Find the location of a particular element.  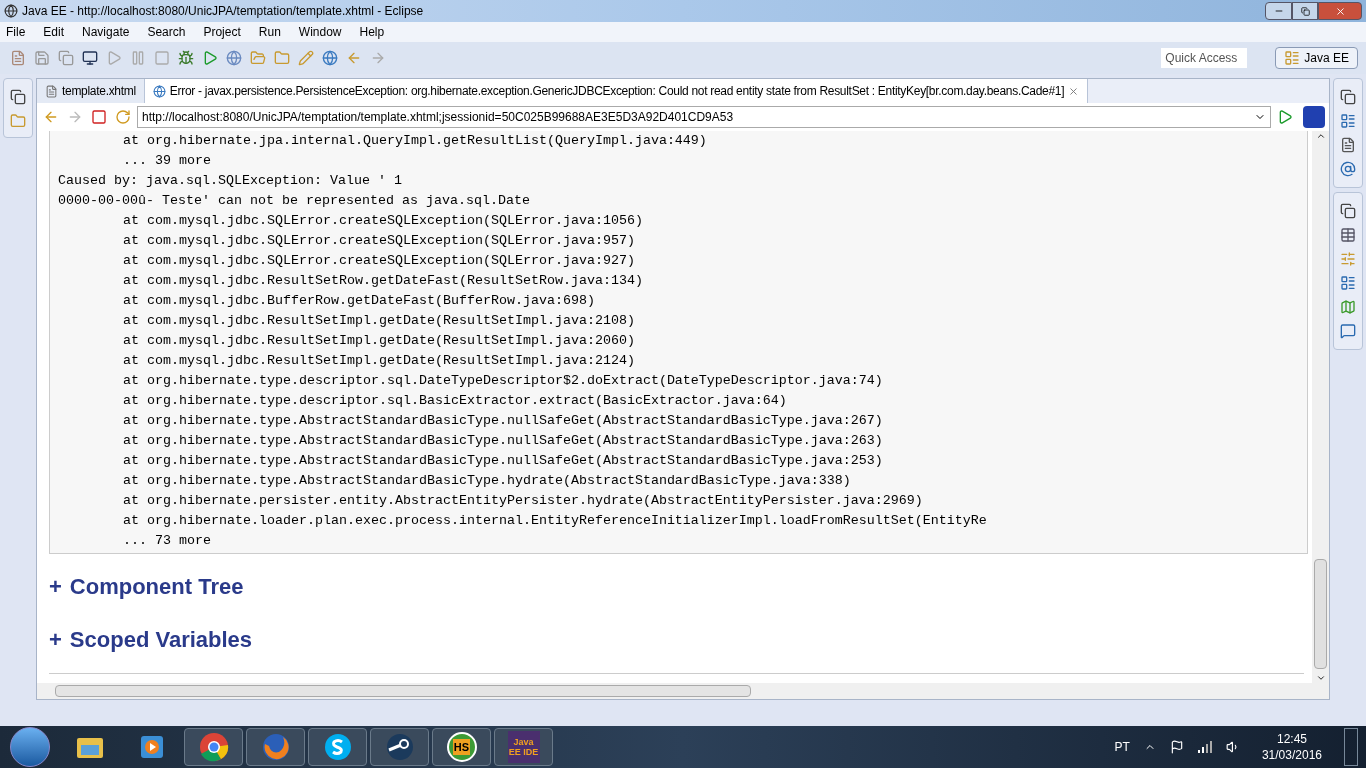

fox-globe-icon is located at coordinates (275, 747).